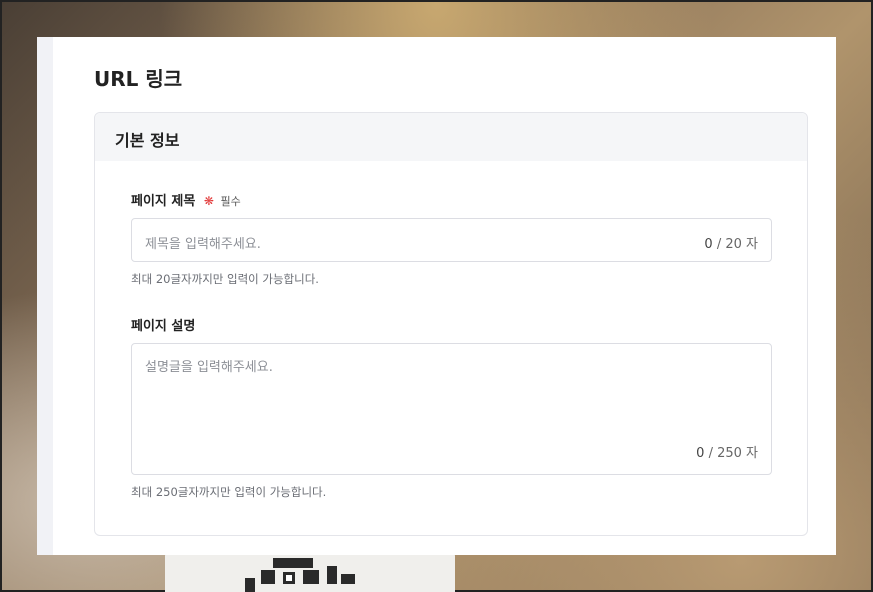 The width and height of the screenshot is (873, 592). I want to click on description-char-max: / 250 자, so click(733, 453).